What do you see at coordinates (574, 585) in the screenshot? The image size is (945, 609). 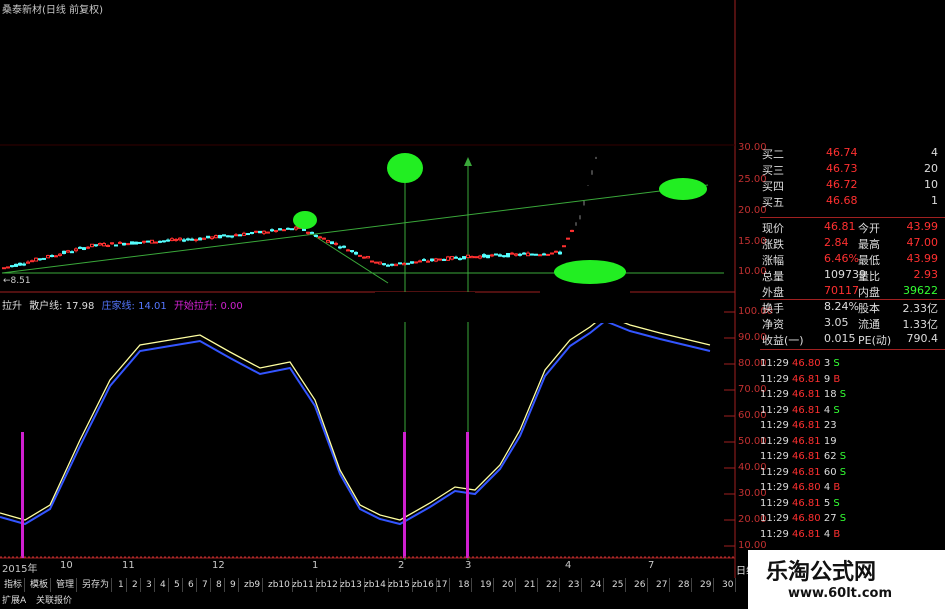 I see `indicator-tab: 23` at bounding box center [574, 585].